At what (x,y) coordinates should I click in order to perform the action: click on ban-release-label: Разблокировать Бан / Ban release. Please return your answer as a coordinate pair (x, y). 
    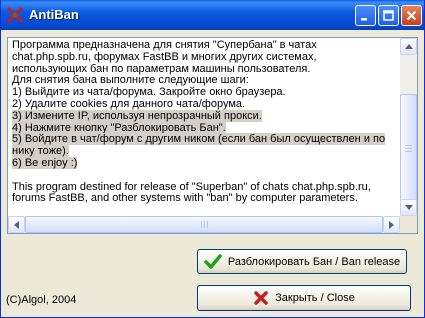
    Looking at the image, I should click on (314, 261).